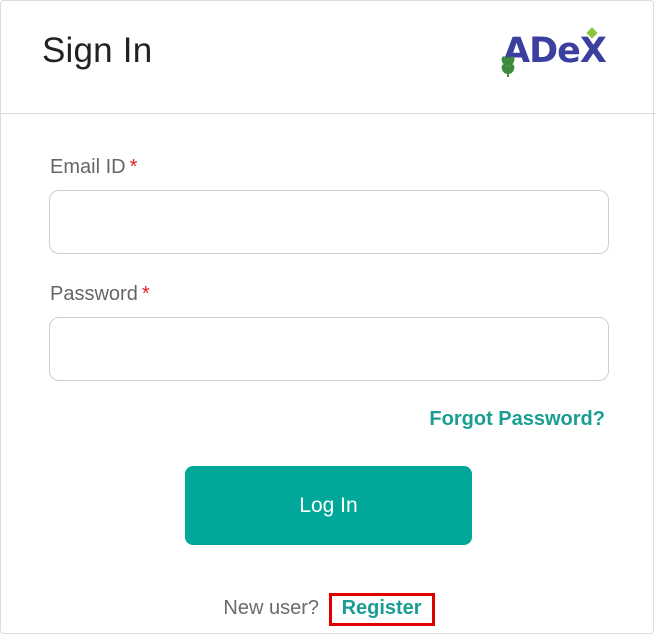 The image size is (656, 636). I want to click on register-link: Register, so click(381, 609).